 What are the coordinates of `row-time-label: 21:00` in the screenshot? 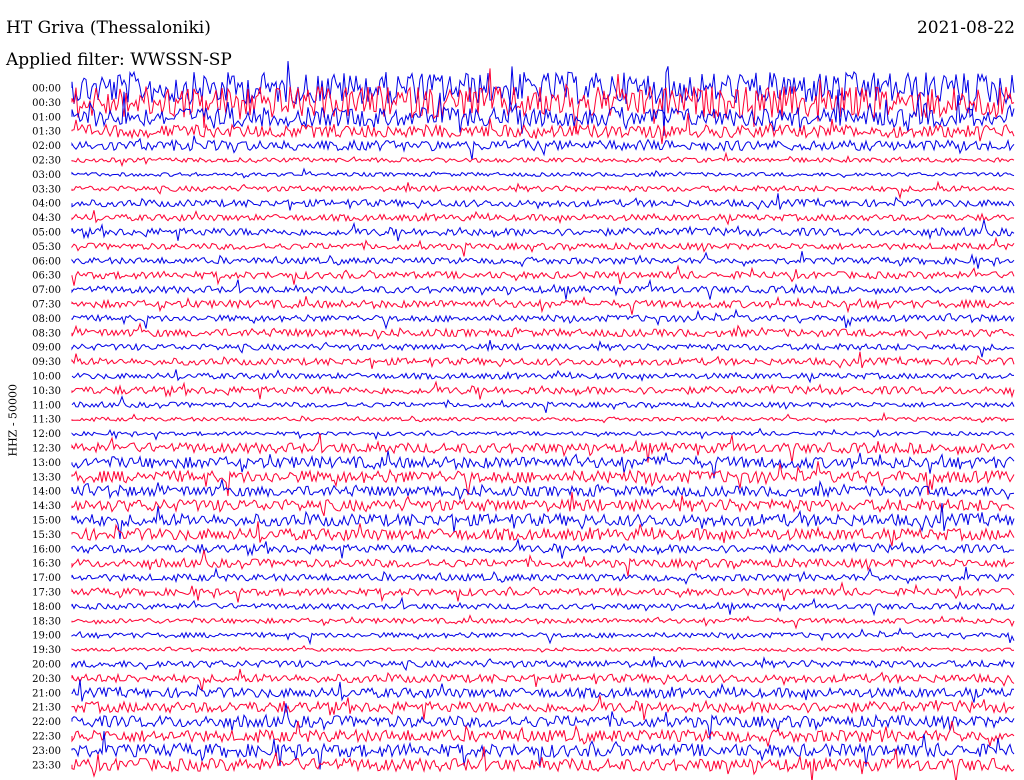 It's located at (46, 693).